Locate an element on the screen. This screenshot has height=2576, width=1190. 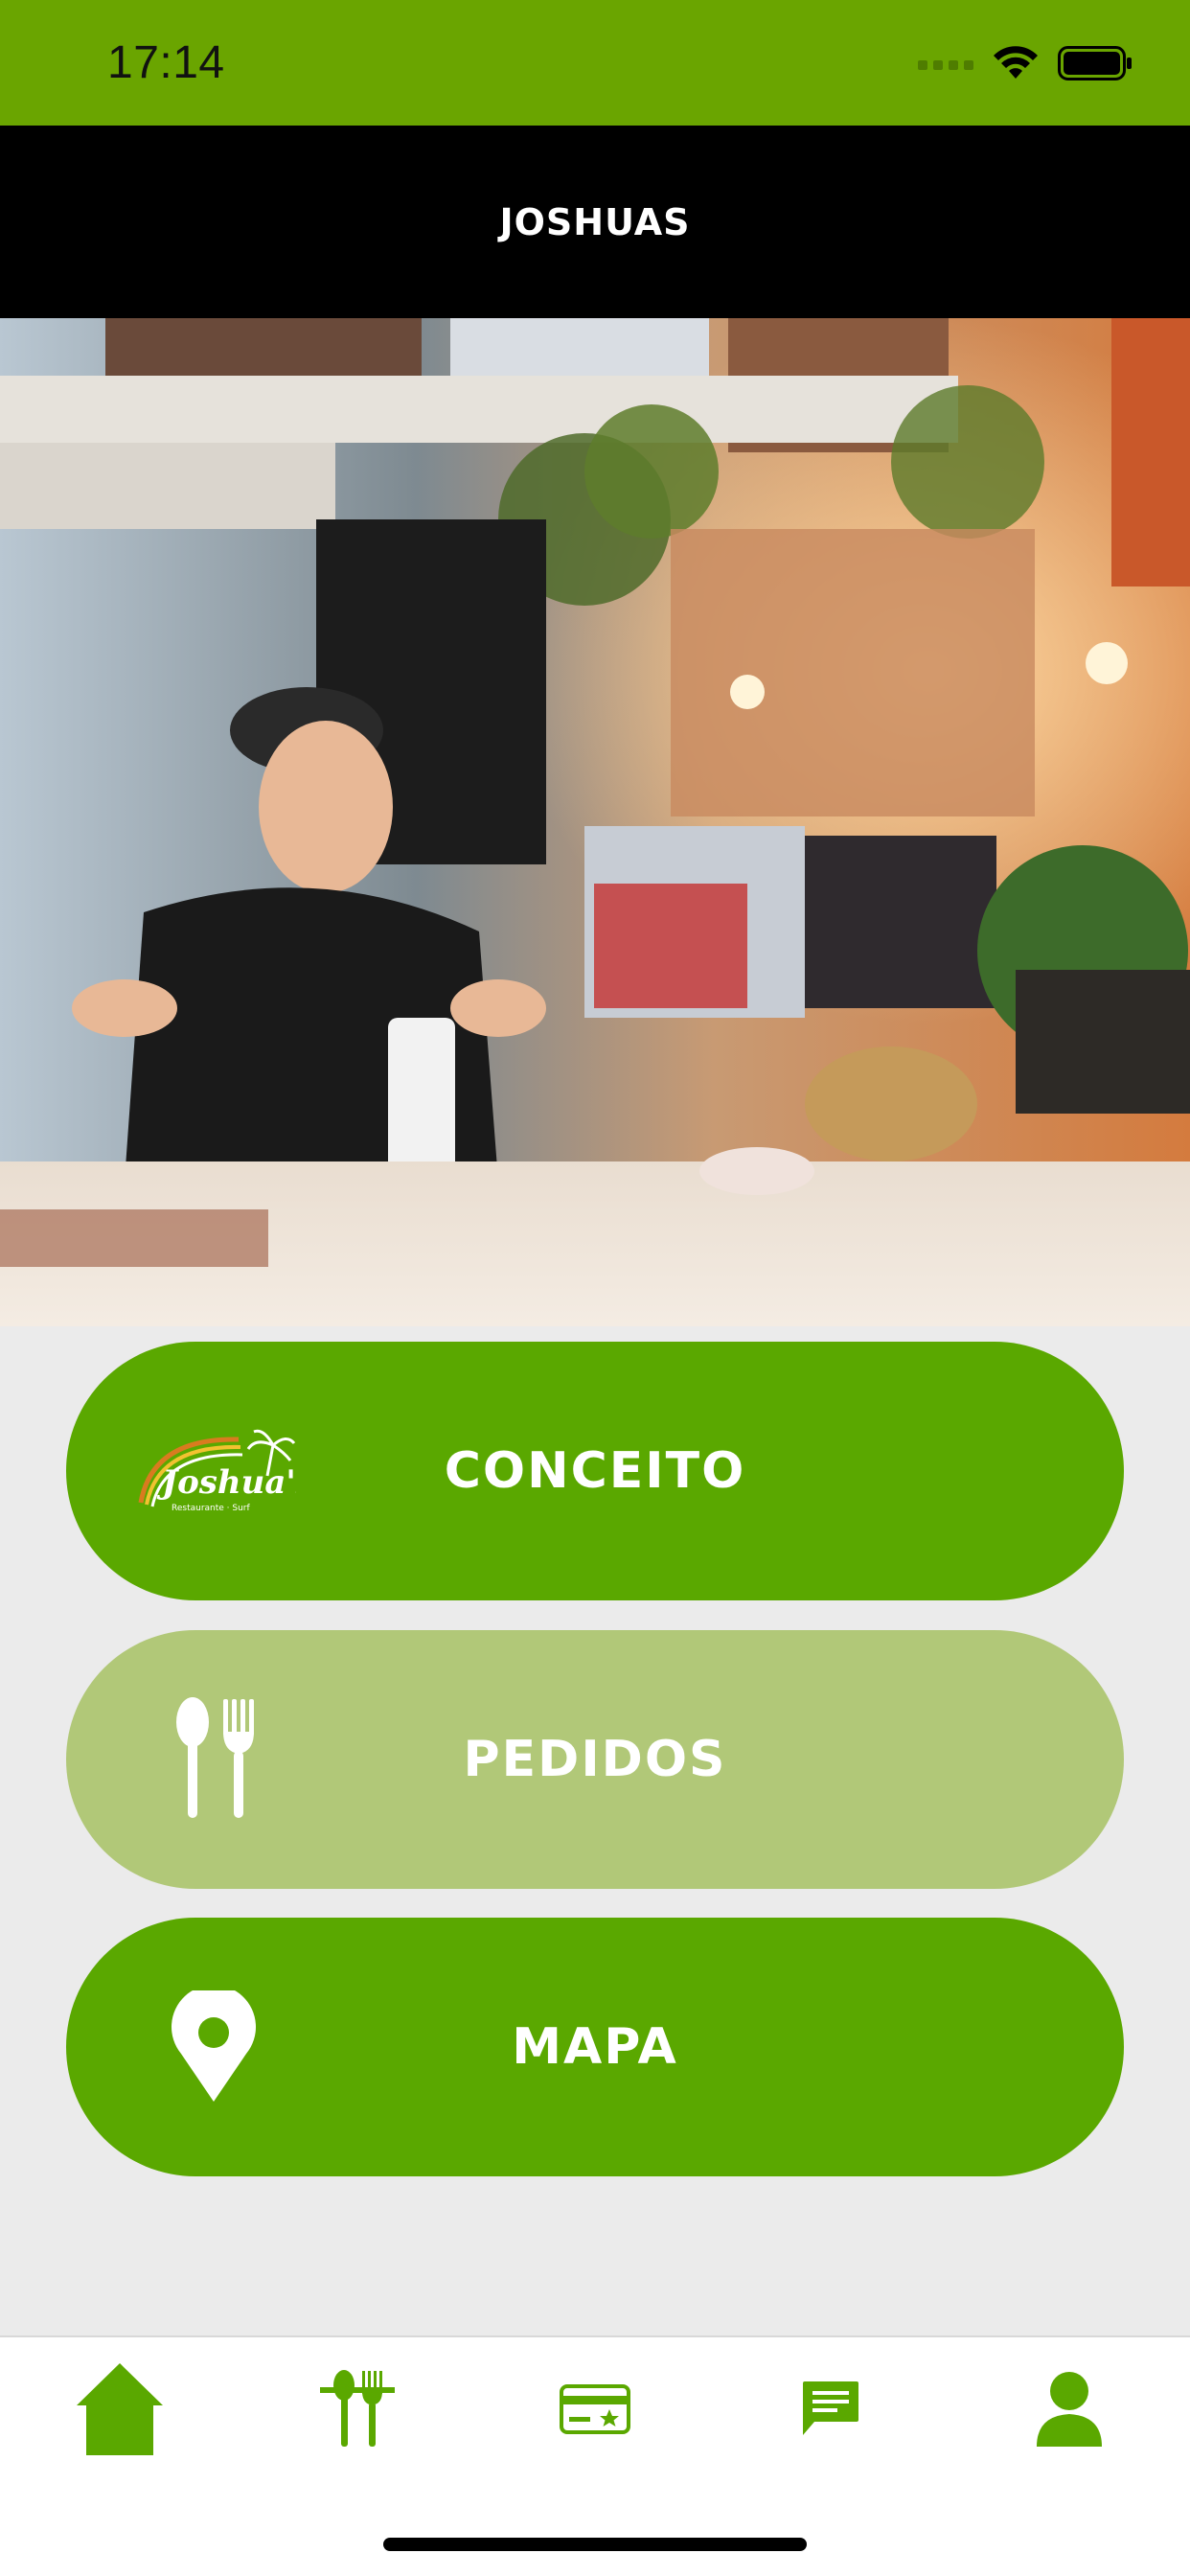
tab-menu is located at coordinates (357, 2409).